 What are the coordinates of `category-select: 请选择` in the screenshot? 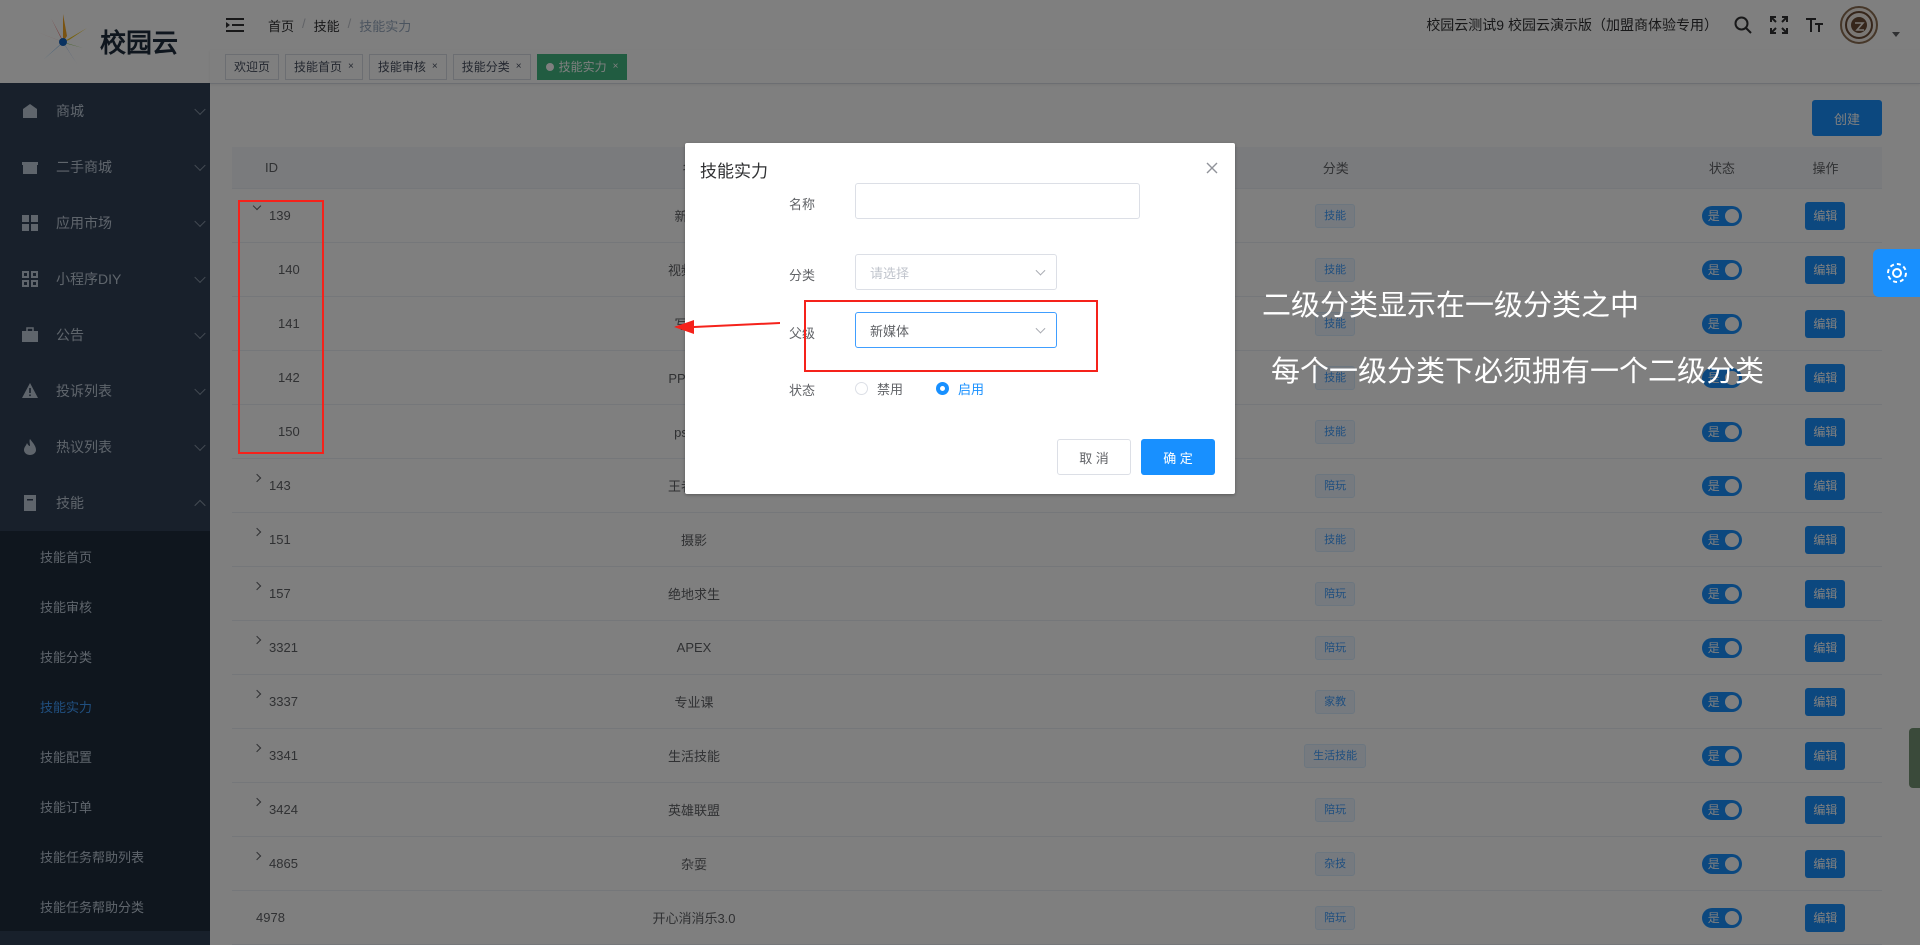 It's located at (956, 272).